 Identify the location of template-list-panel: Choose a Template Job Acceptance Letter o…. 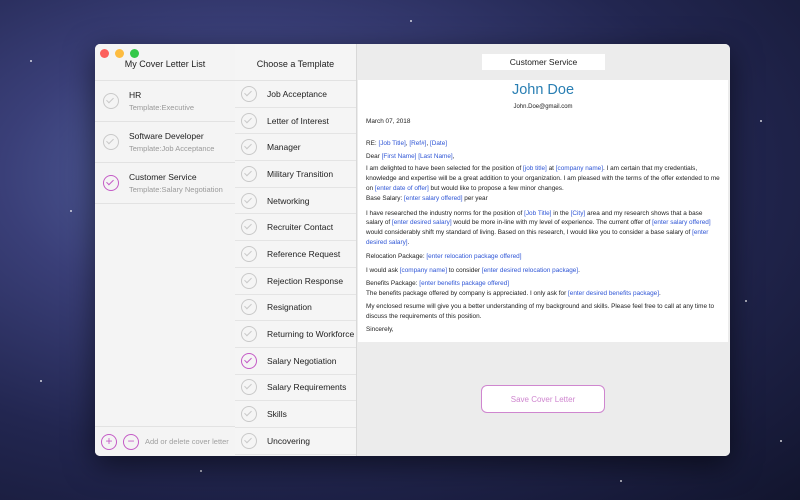
(296, 250).